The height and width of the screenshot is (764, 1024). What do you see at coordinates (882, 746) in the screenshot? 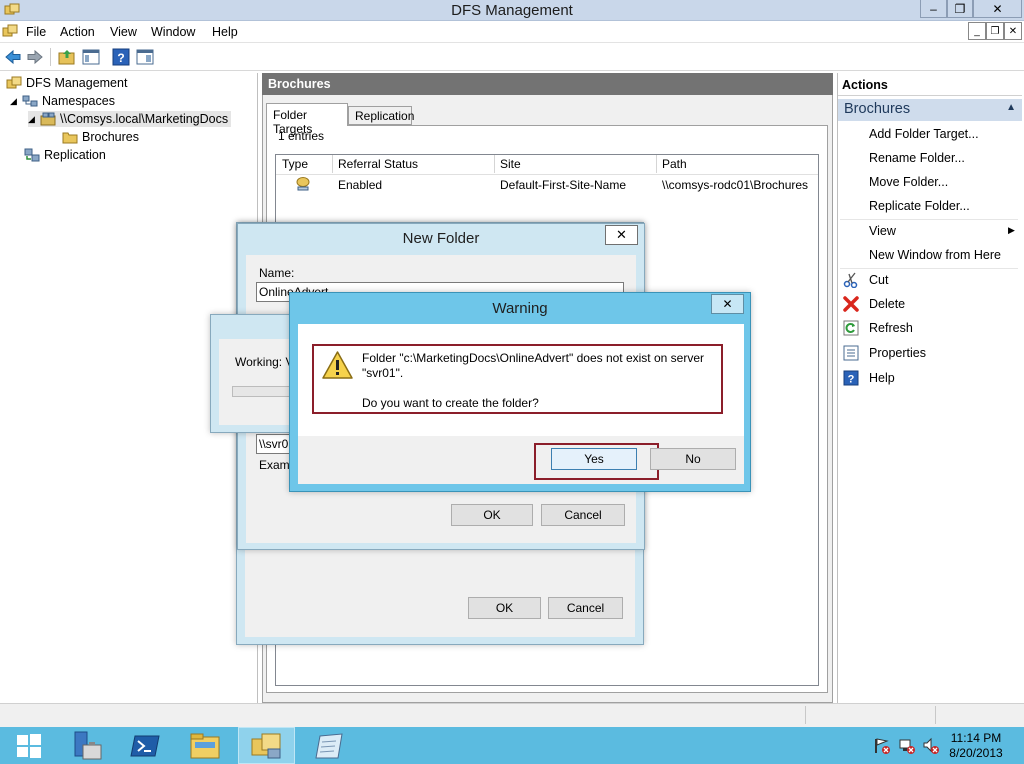
I see `action-center-flag-icon` at bounding box center [882, 746].